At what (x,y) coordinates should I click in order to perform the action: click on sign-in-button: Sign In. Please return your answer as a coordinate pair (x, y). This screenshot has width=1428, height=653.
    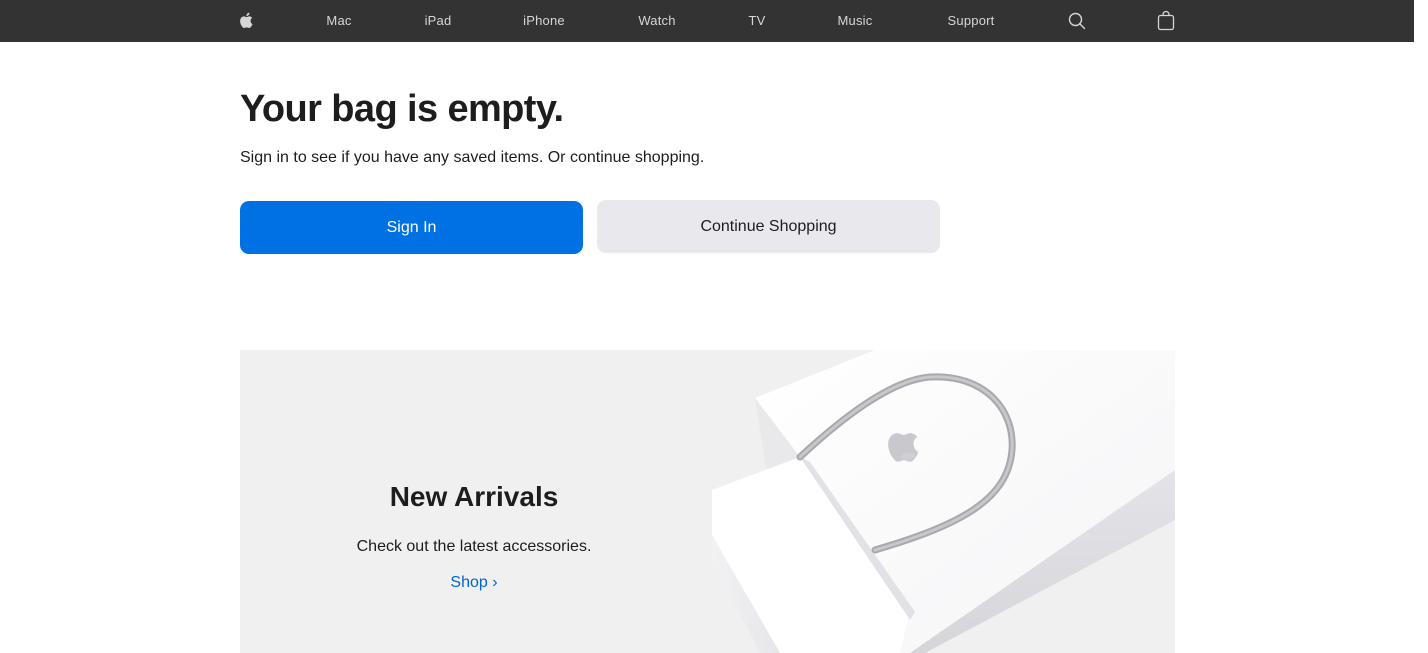
    Looking at the image, I should click on (411, 227).